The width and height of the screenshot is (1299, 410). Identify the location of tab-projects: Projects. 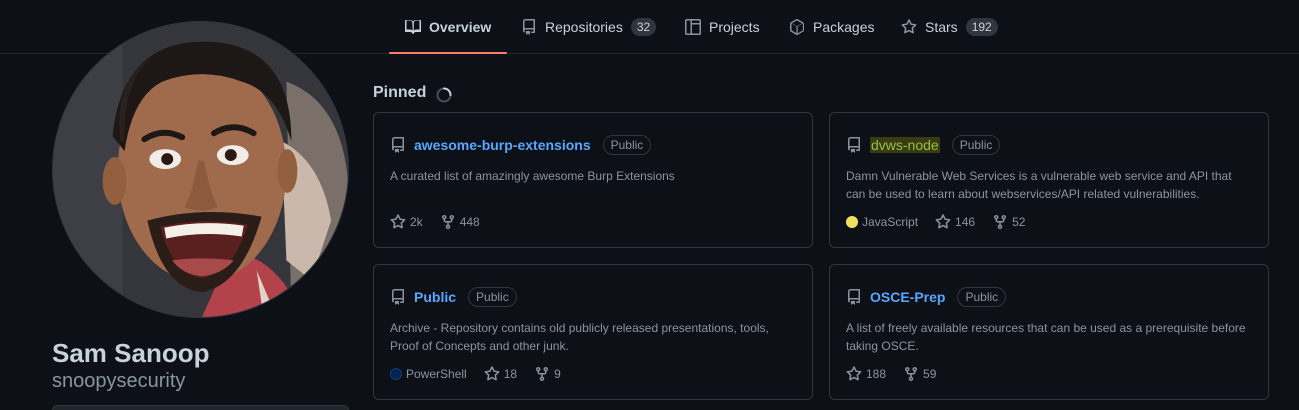
(722, 26).